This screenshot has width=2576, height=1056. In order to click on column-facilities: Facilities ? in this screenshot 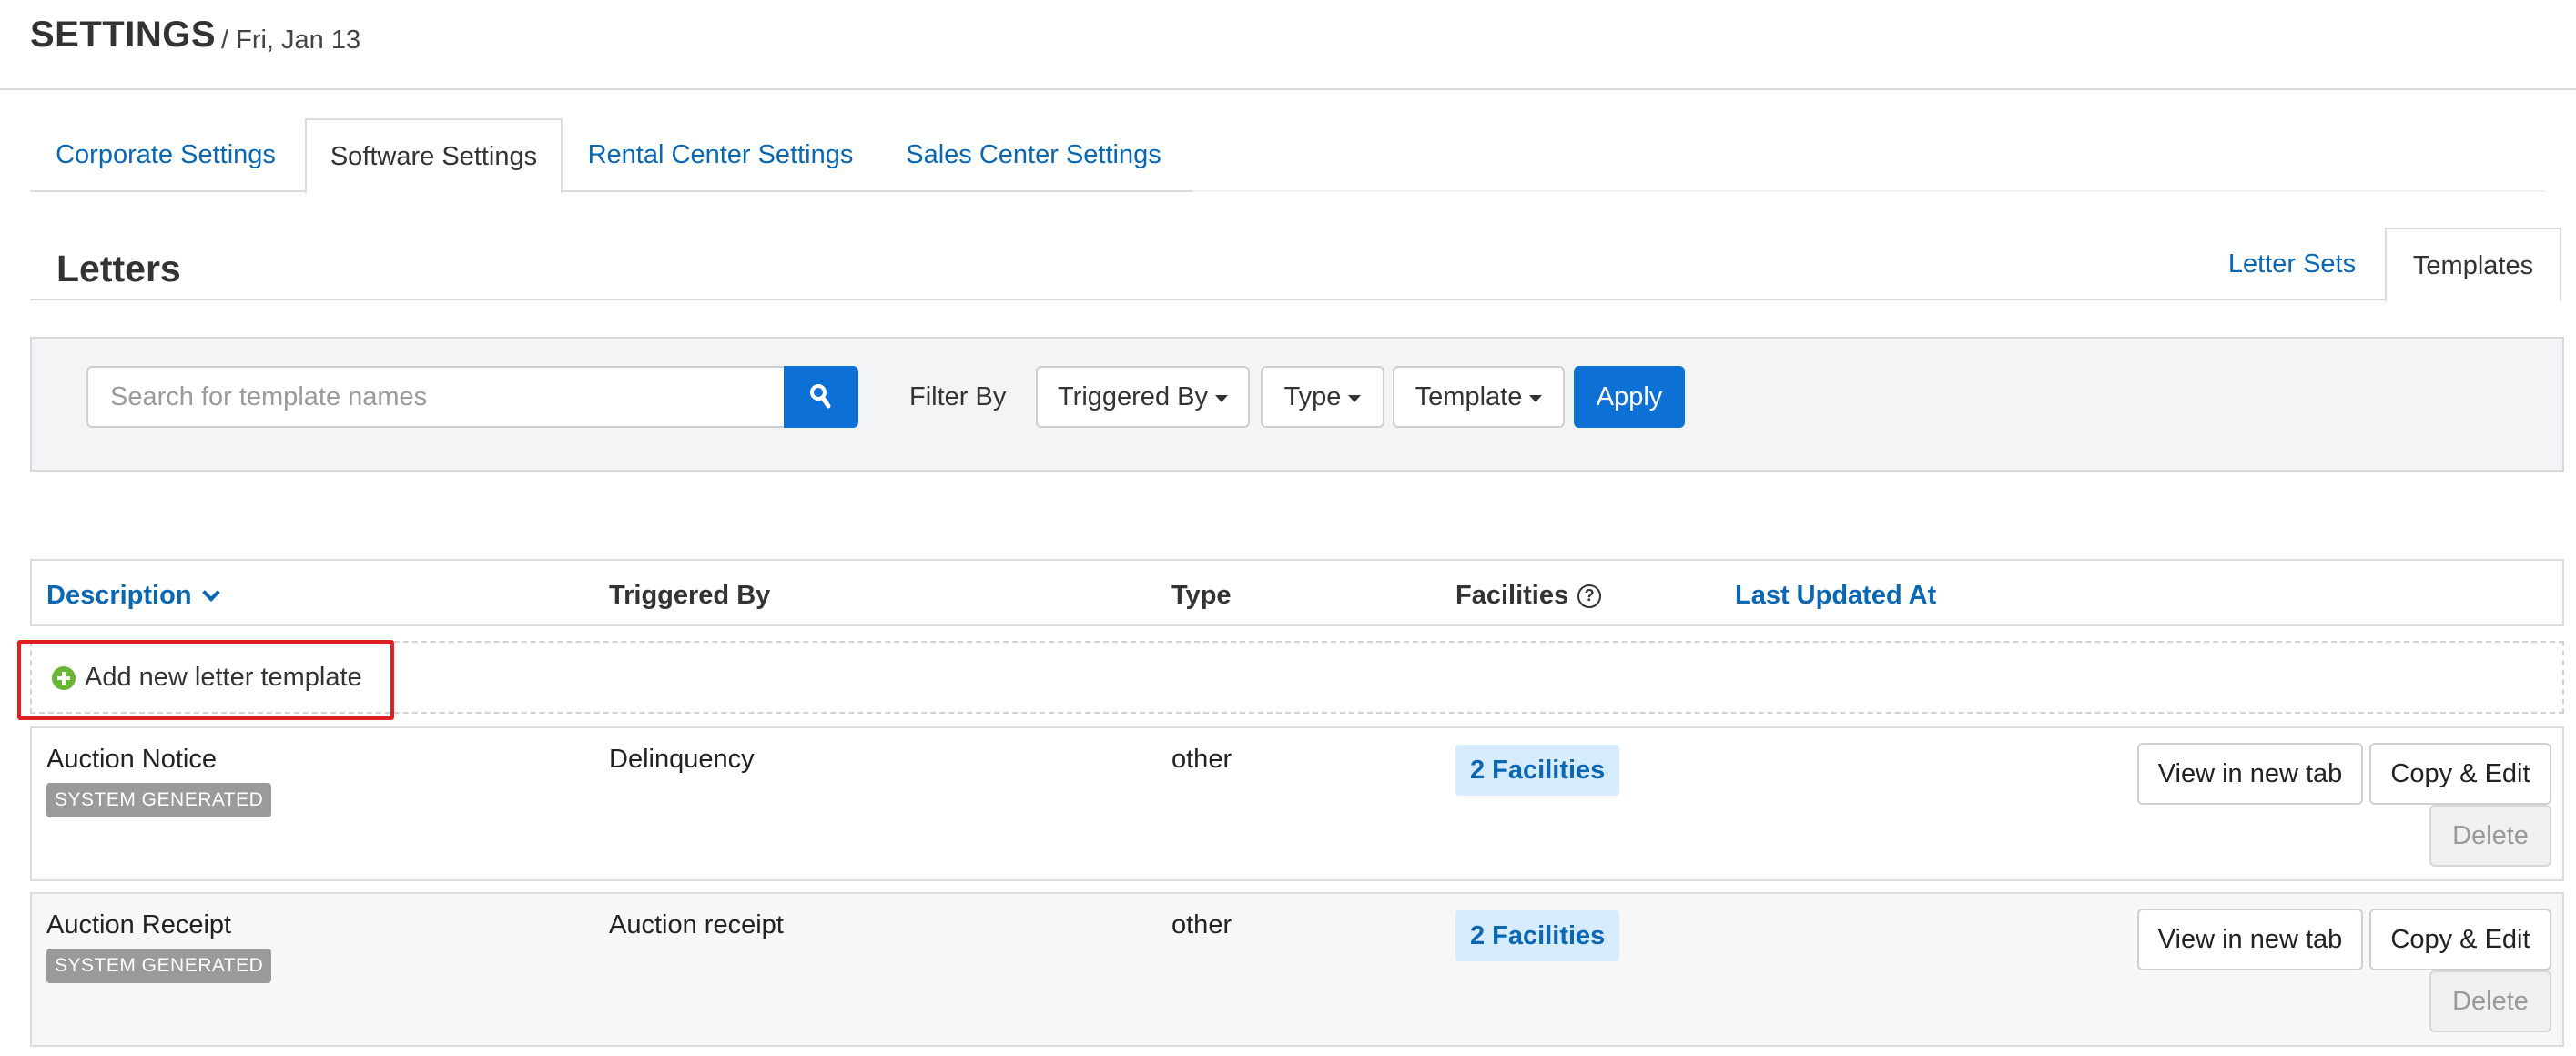, I will do `click(1528, 596)`.